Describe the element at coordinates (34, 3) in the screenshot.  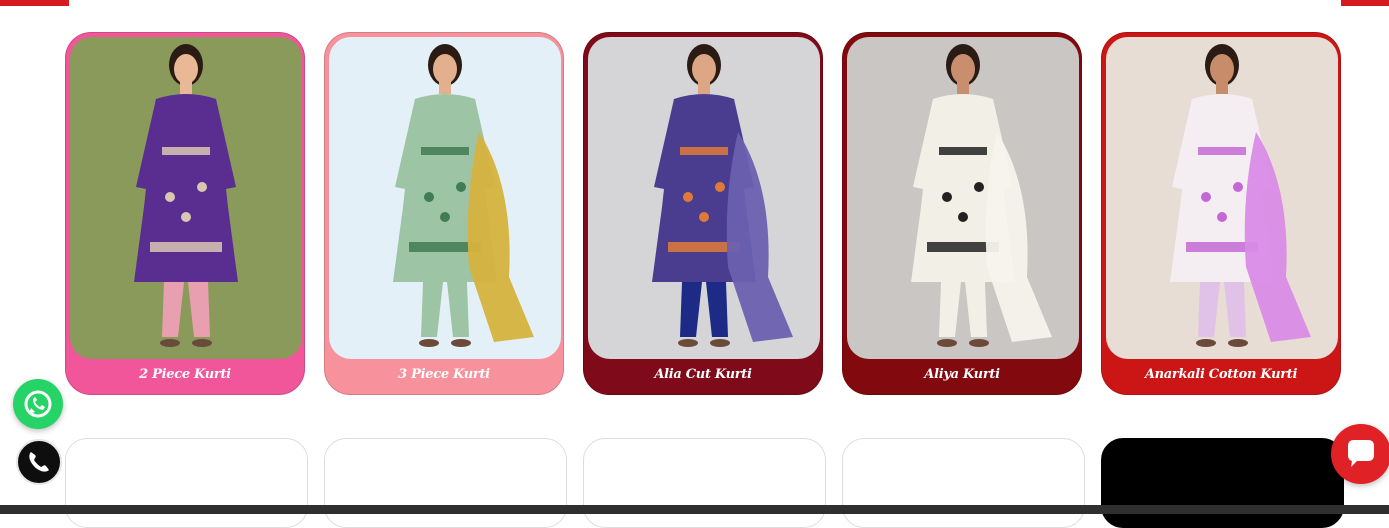
I see `top-accent-left` at that location.